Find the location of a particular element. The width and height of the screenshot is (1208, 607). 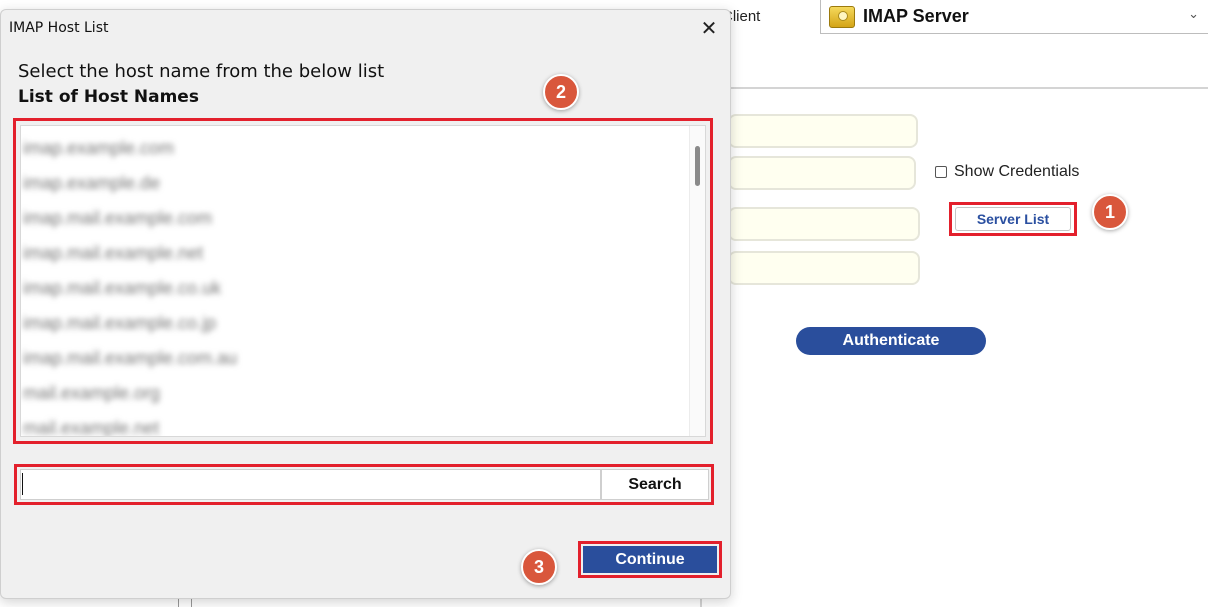

show-credentials-label: Show Credentials is located at coordinates (1017, 171).